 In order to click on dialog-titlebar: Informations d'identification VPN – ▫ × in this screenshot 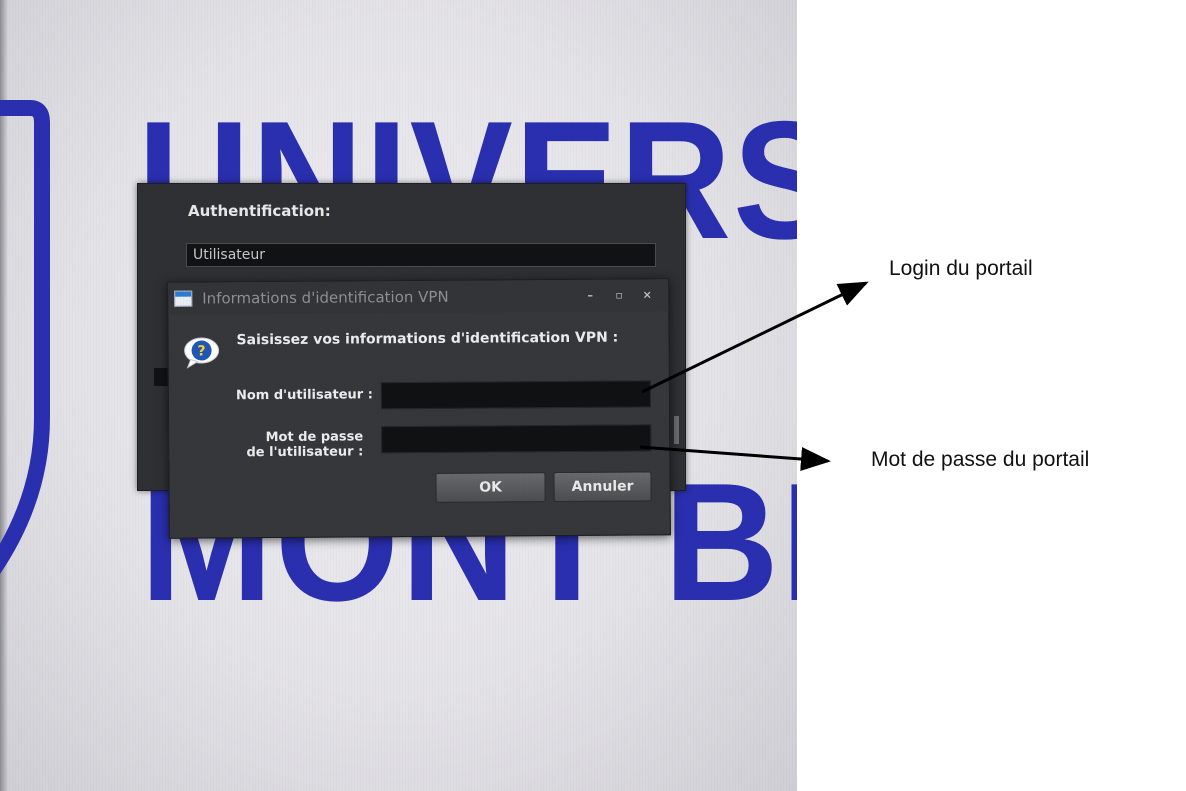, I will do `click(418, 297)`.